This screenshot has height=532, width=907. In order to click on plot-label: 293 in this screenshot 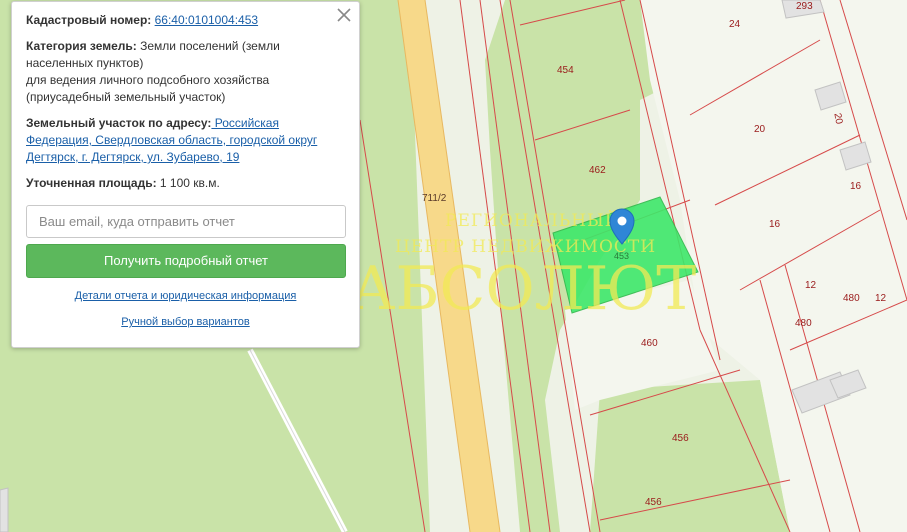, I will do `click(804, 6)`.